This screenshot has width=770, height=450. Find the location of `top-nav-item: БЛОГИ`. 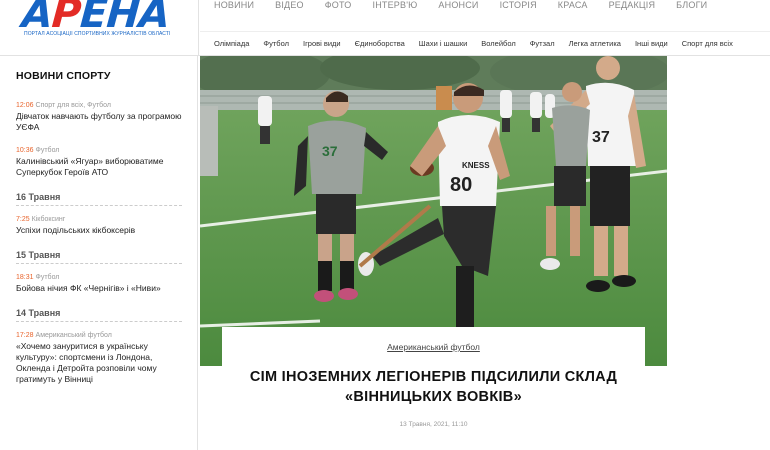

top-nav-item: БЛОГИ is located at coordinates (691, 8).